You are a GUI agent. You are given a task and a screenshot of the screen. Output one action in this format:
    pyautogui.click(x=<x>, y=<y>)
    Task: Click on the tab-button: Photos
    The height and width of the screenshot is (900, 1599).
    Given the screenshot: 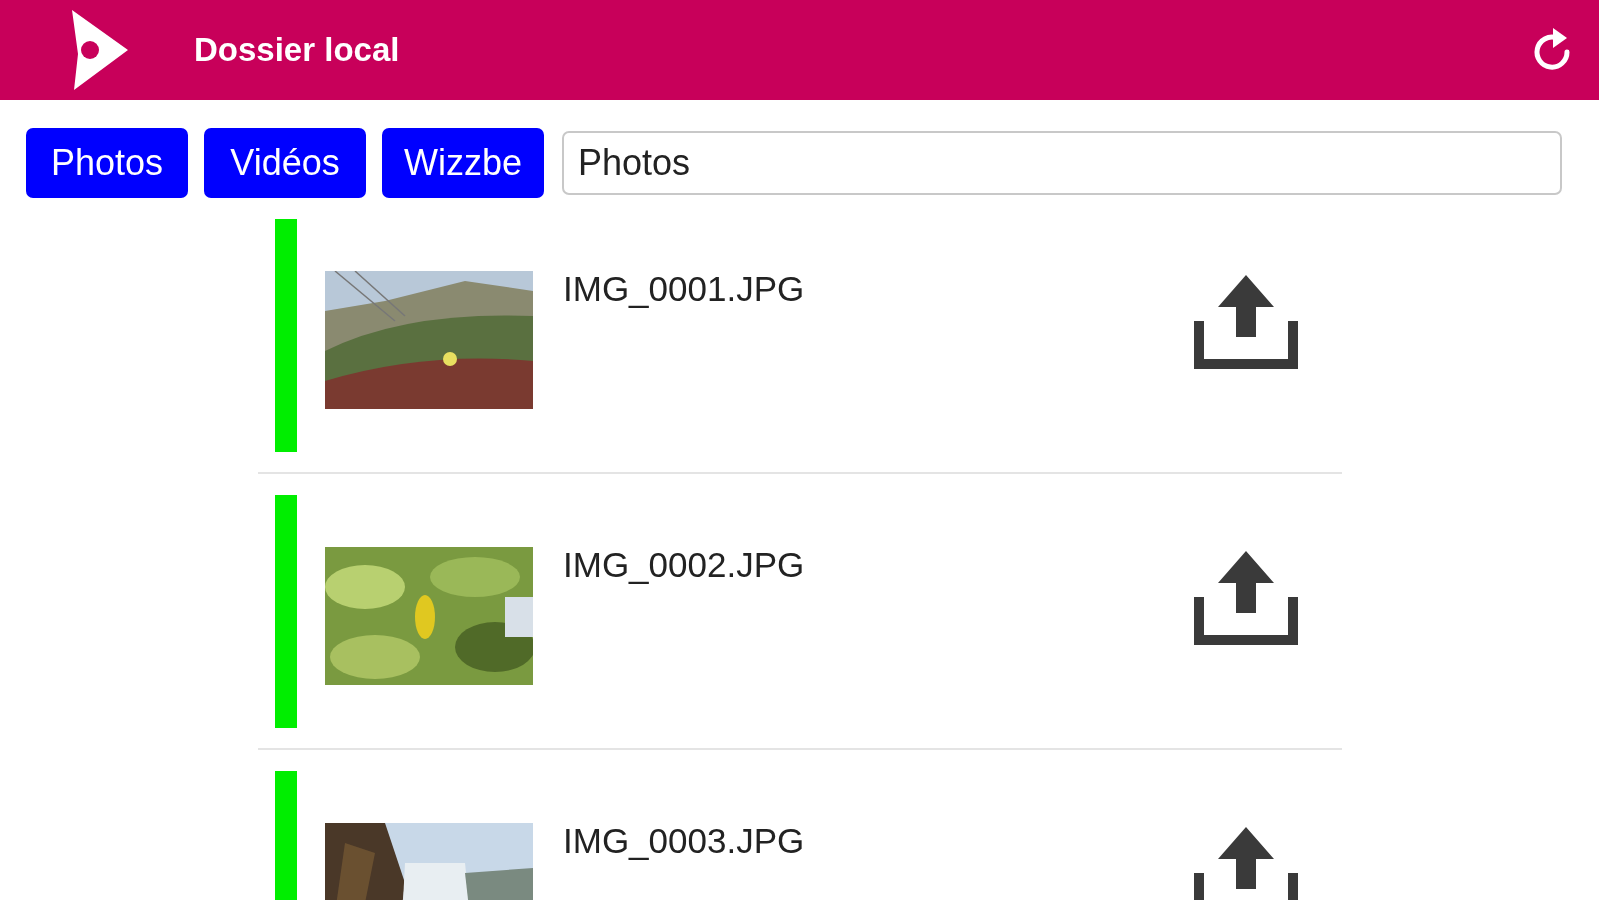 What is the action you would take?
    pyautogui.click(x=107, y=163)
    